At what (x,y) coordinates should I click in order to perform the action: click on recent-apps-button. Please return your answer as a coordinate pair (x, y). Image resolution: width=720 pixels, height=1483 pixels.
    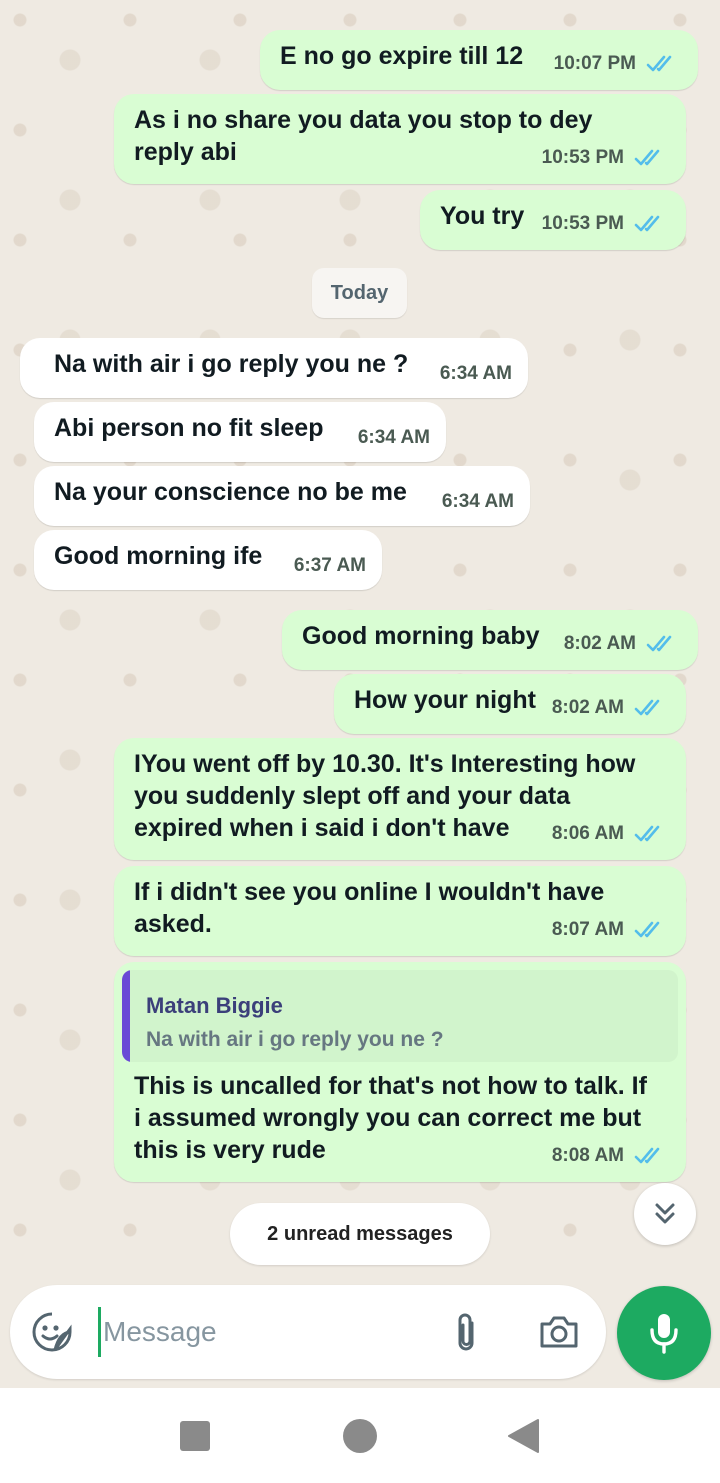
    Looking at the image, I should click on (195, 1438).